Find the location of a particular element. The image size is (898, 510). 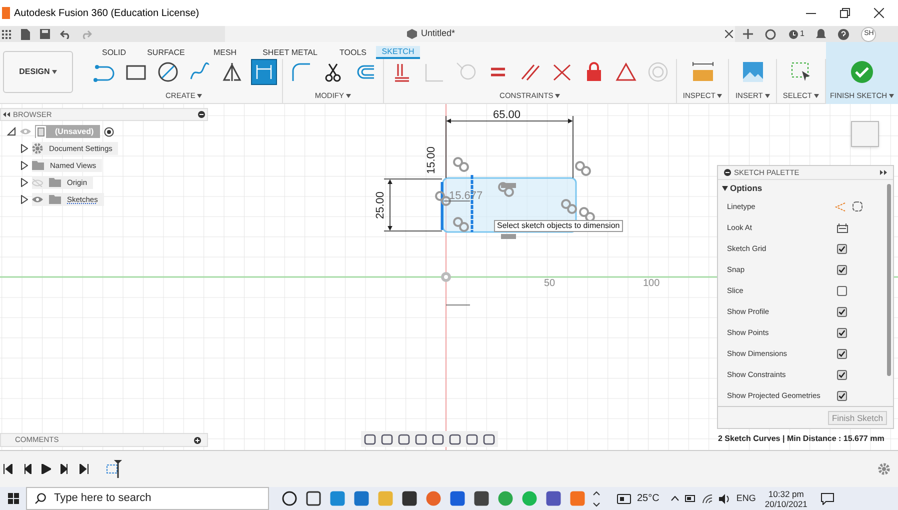

origin-point is located at coordinates (446, 277).